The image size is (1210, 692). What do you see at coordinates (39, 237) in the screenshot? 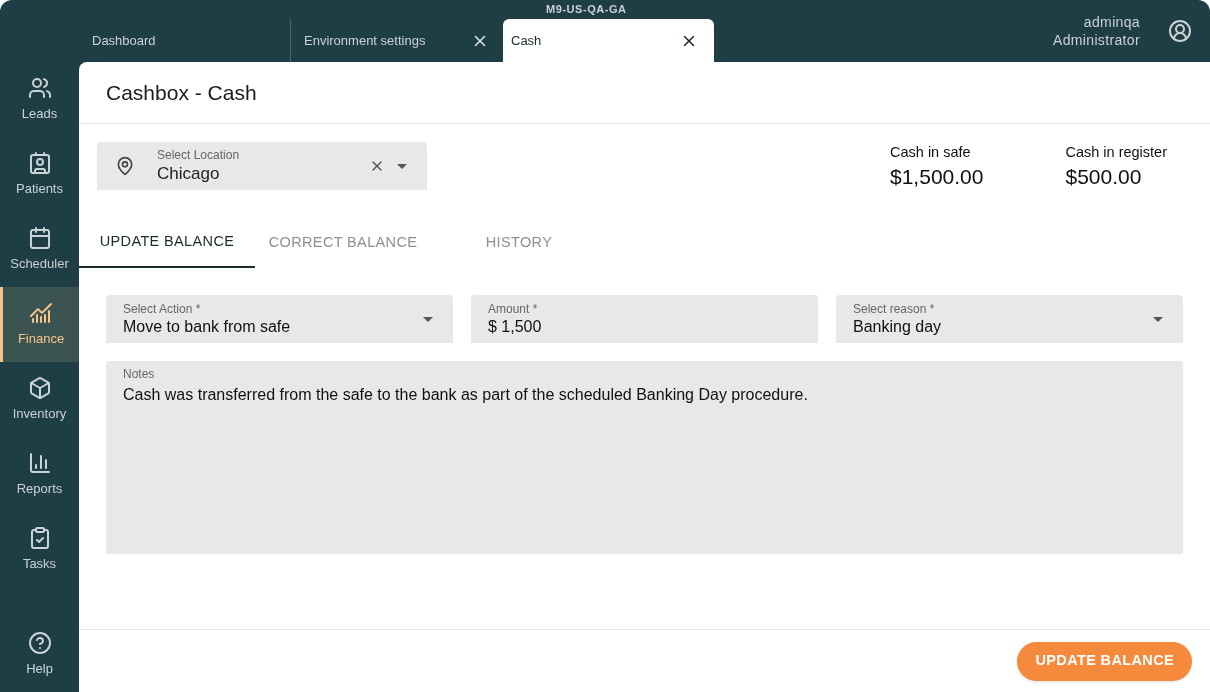
I see `calendar-icon` at bounding box center [39, 237].